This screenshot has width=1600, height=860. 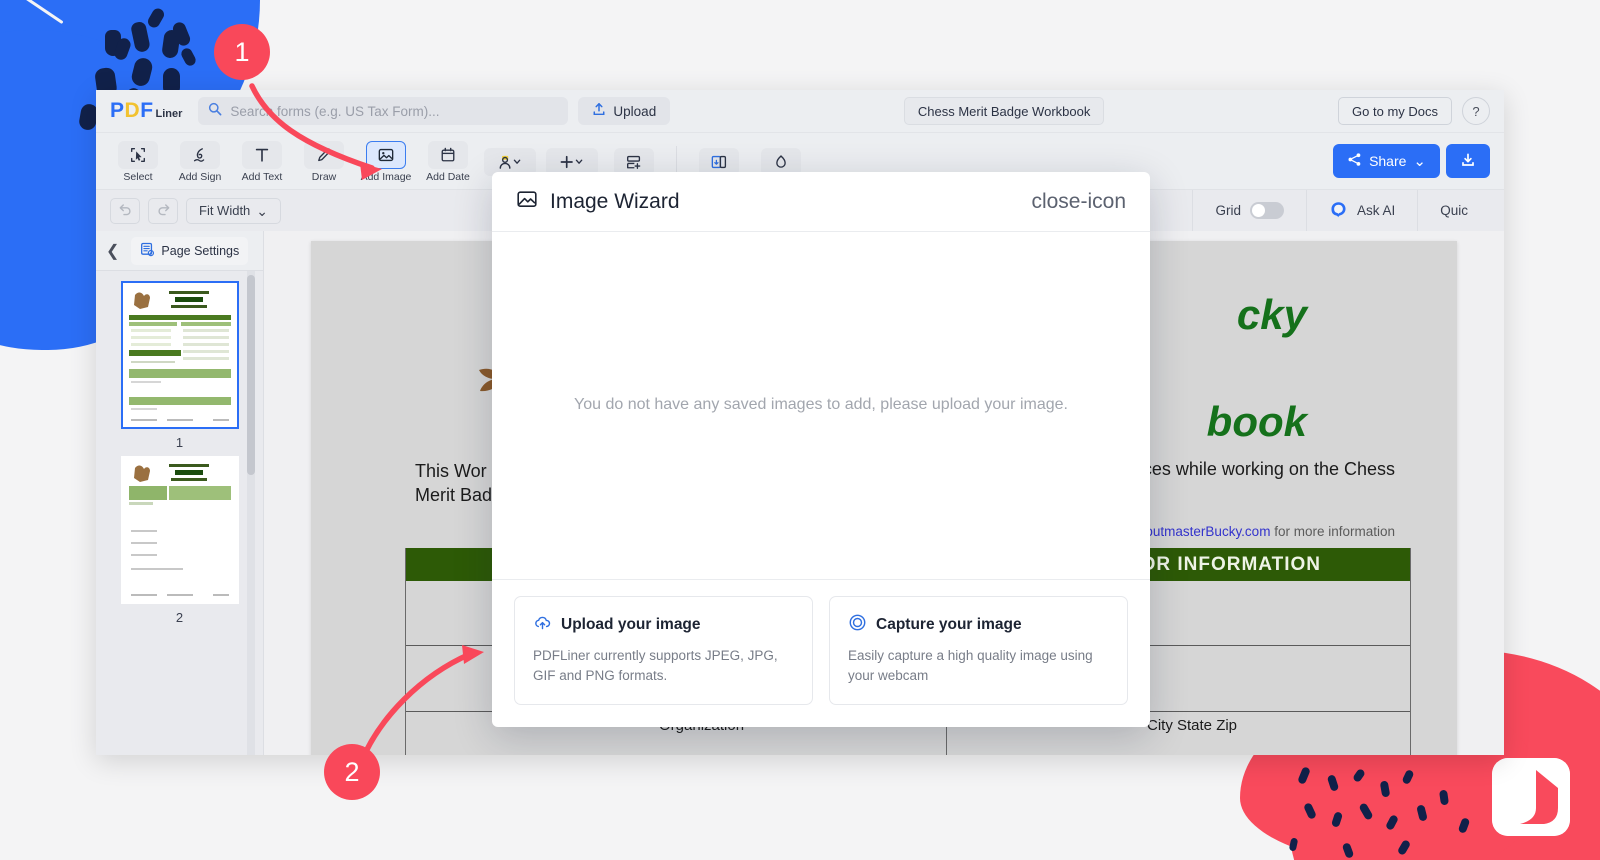 What do you see at coordinates (242, 52) in the screenshot?
I see `step-badge-1: 1` at bounding box center [242, 52].